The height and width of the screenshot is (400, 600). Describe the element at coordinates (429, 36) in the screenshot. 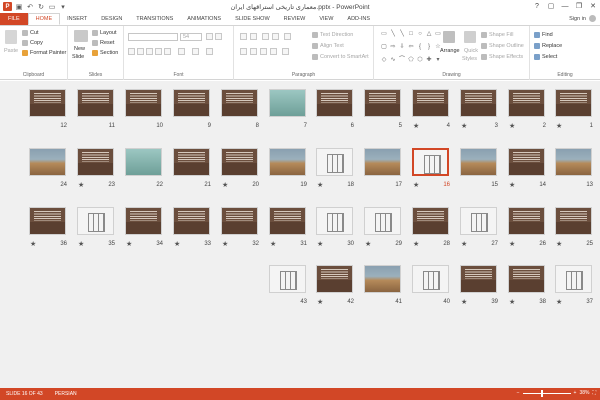

I see `triangle-icon: △` at that location.